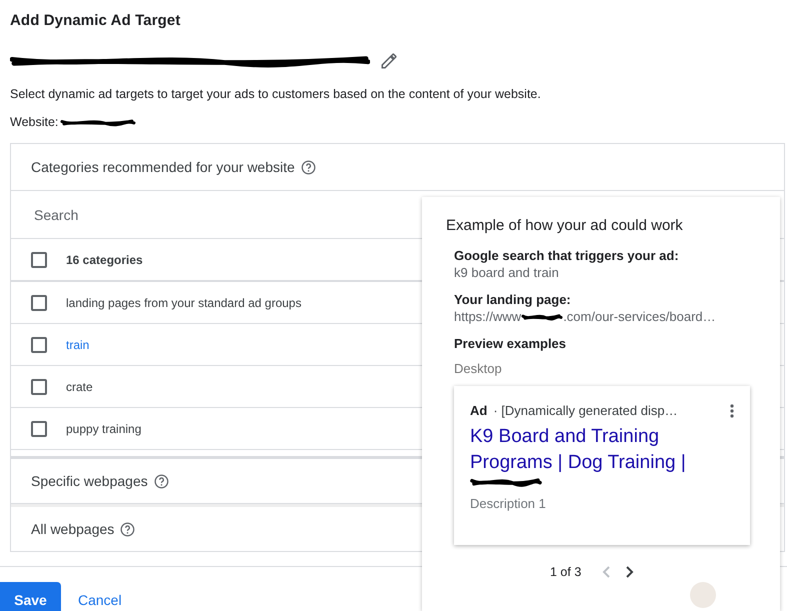  I want to click on field-label: Google search that triggers your ad:, so click(567, 255).